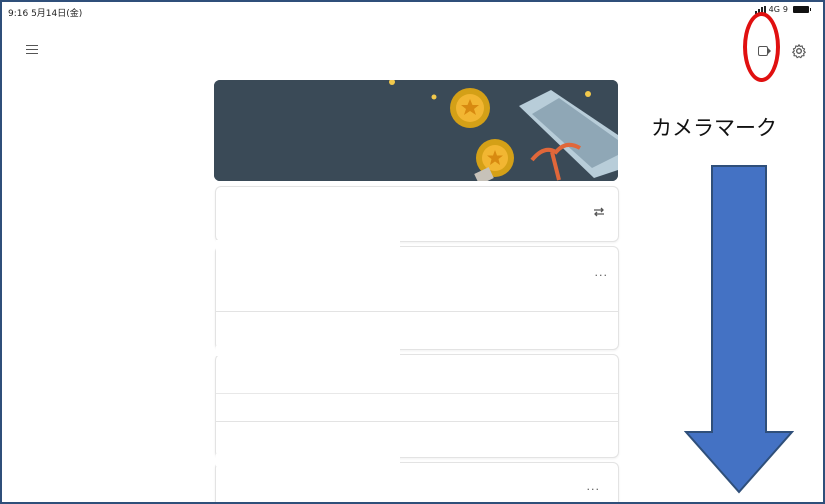 Image resolution: width=825 pixels, height=504 pixels. What do you see at coordinates (417, 214) in the screenshot?
I see `info-card` at bounding box center [417, 214].